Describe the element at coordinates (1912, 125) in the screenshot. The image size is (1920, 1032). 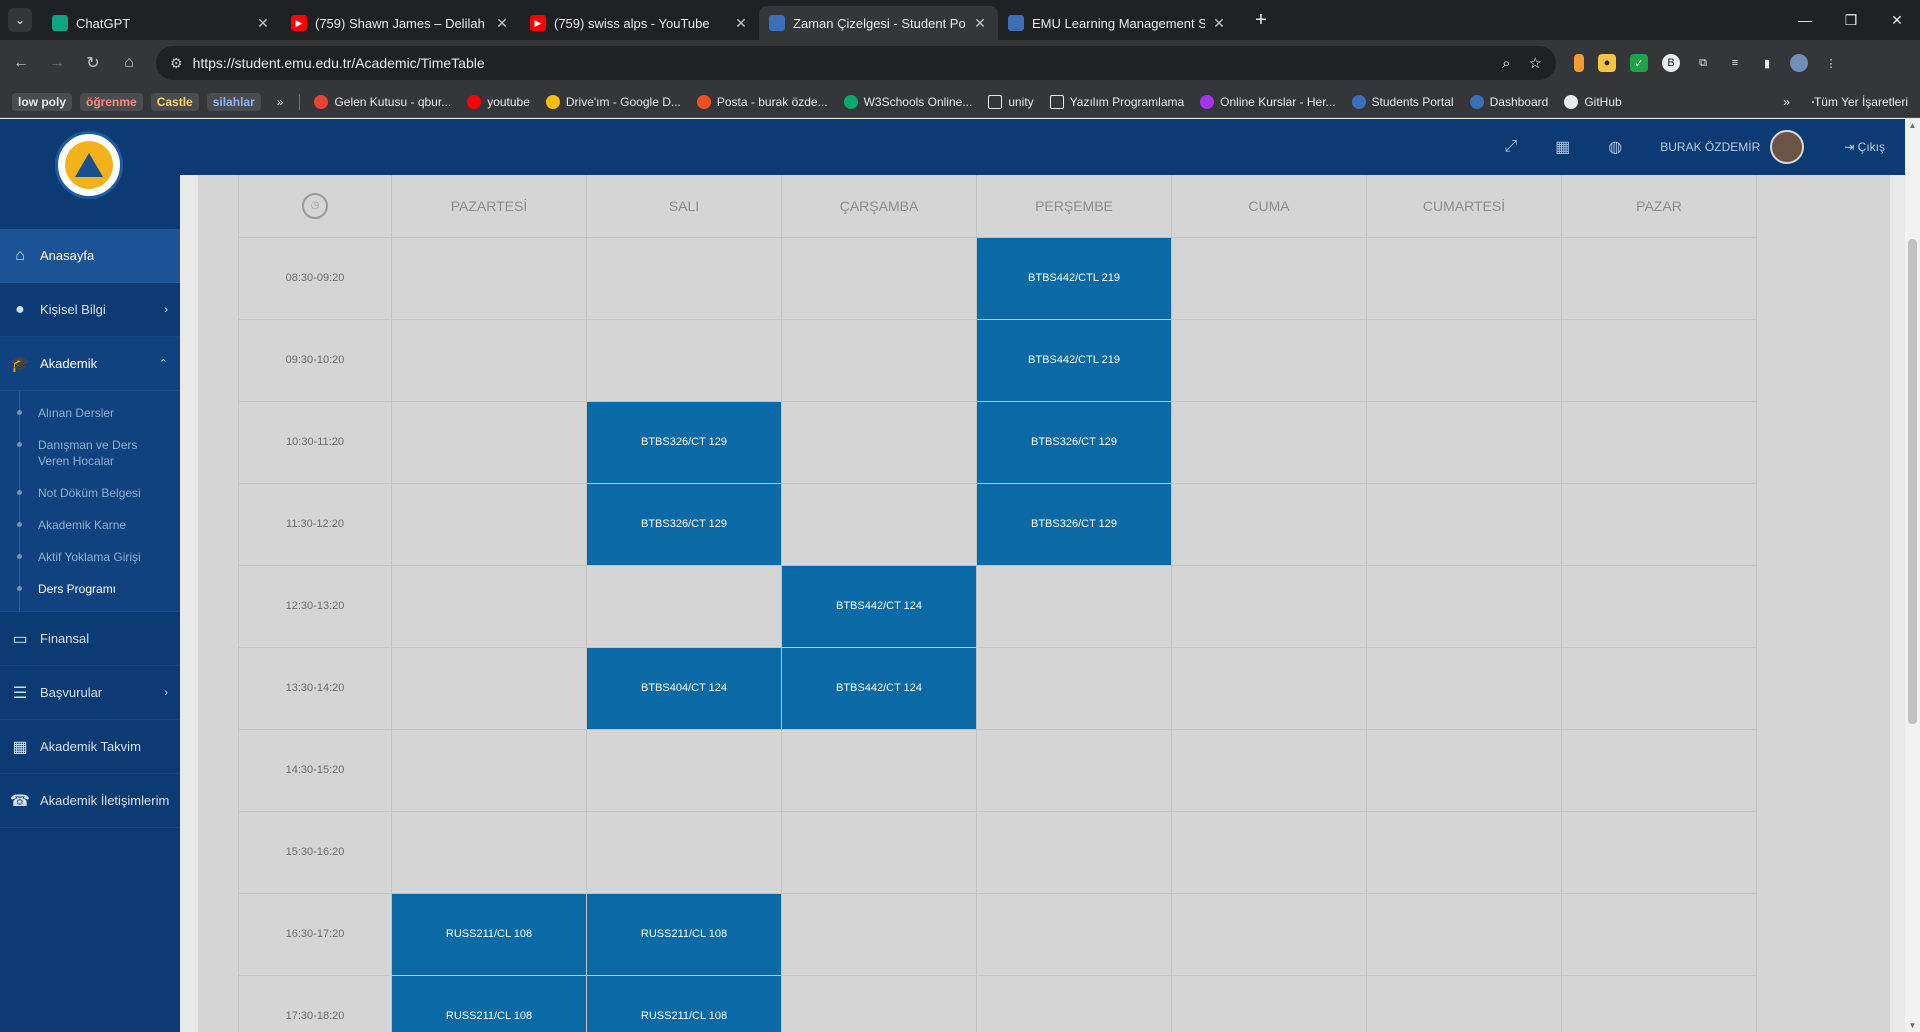
I see `scroll-up-arrow: ▲` at that location.